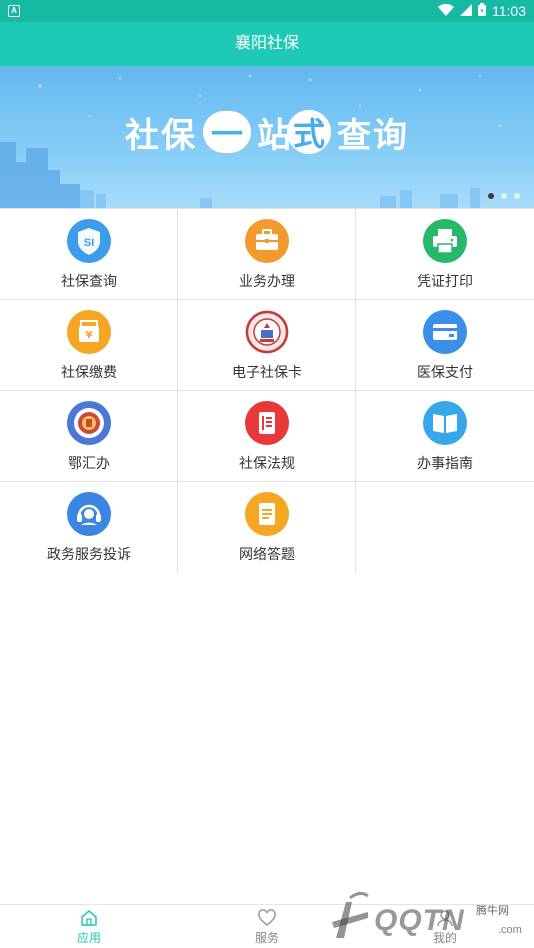 The height and width of the screenshot is (948, 534). I want to click on grid-item-label: 凭证打印, so click(445, 281).